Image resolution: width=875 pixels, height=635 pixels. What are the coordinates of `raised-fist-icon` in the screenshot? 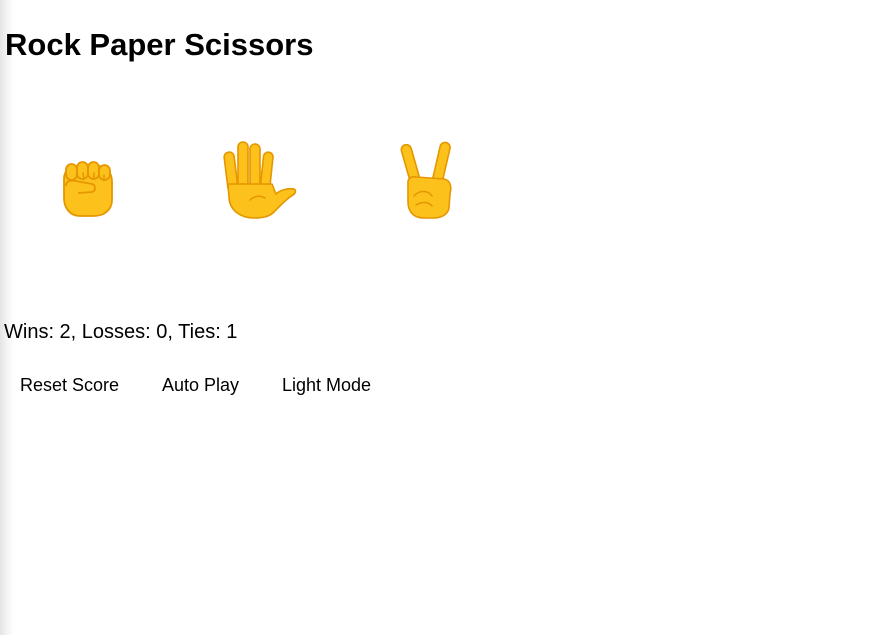 It's located at (88, 189).